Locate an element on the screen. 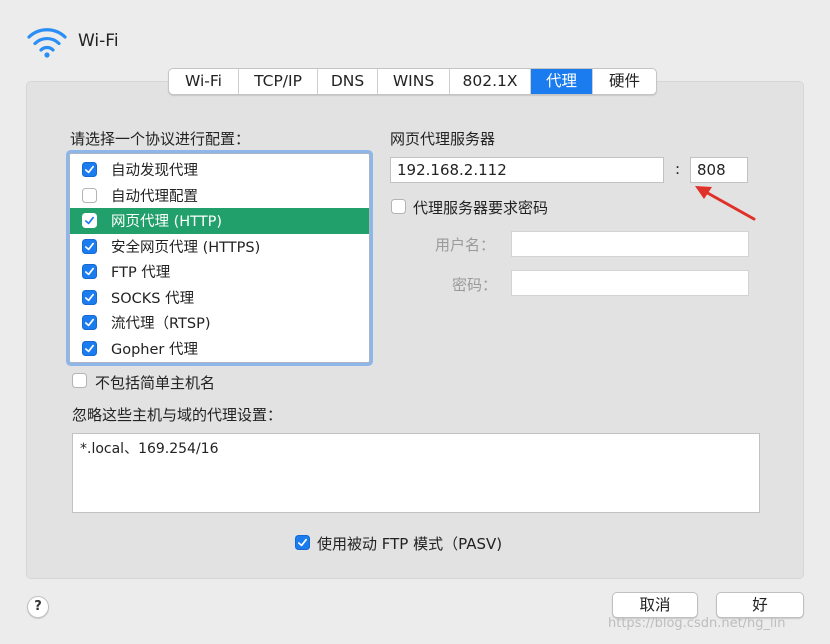 The height and width of the screenshot is (644, 830). checkbox-ftp is located at coordinates (89, 272).